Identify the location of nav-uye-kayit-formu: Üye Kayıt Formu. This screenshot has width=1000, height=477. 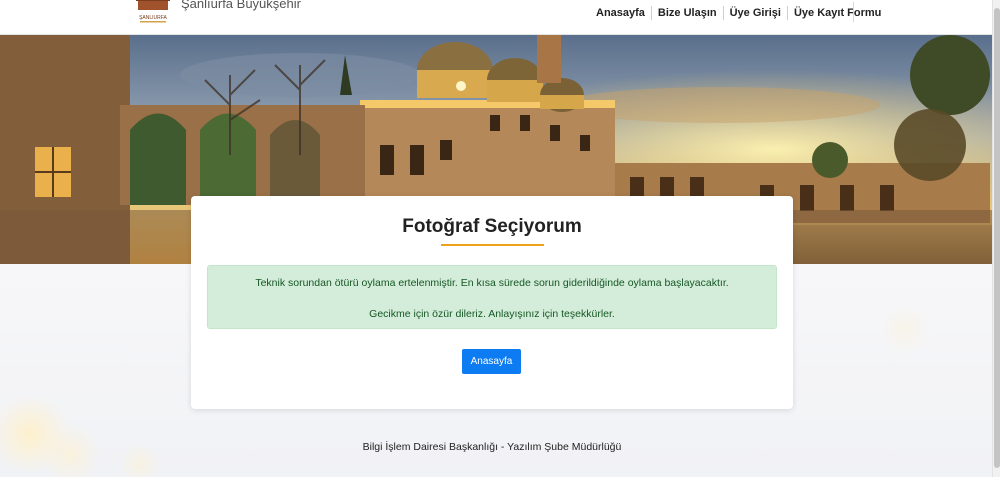
(837, 13).